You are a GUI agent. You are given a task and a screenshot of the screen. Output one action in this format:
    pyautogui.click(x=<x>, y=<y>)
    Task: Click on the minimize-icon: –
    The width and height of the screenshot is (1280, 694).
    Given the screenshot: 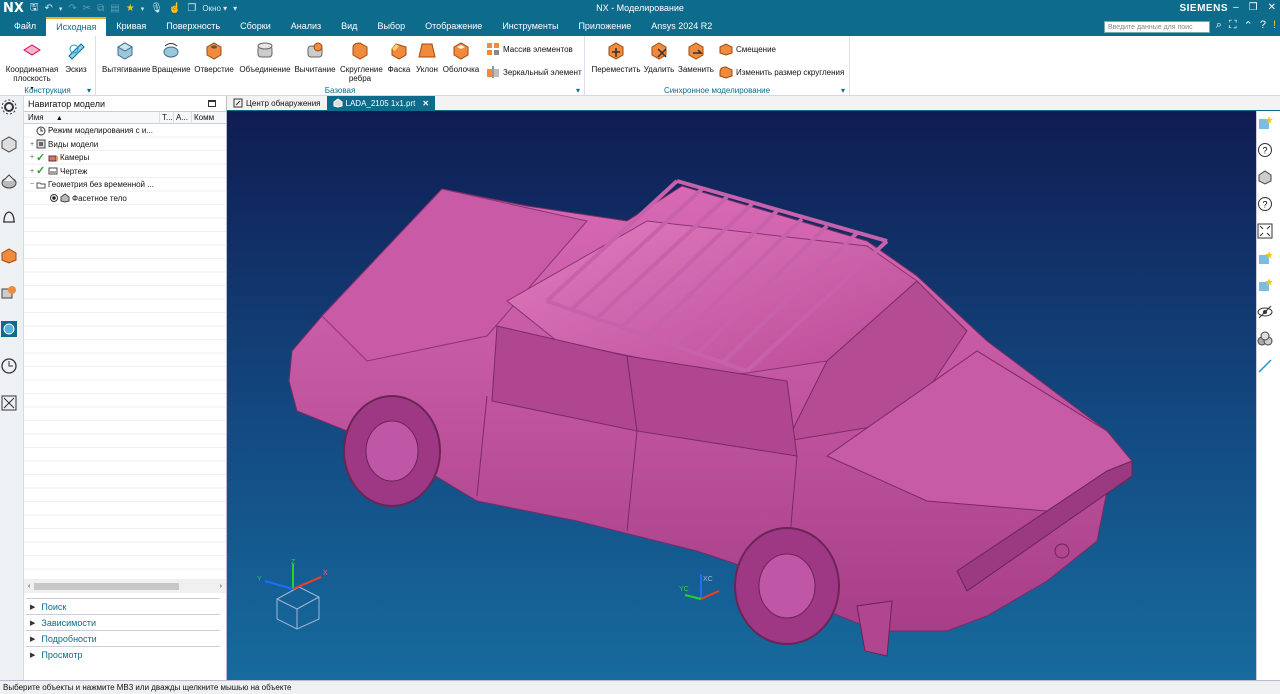 What is the action you would take?
    pyautogui.click(x=1236, y=7)
    